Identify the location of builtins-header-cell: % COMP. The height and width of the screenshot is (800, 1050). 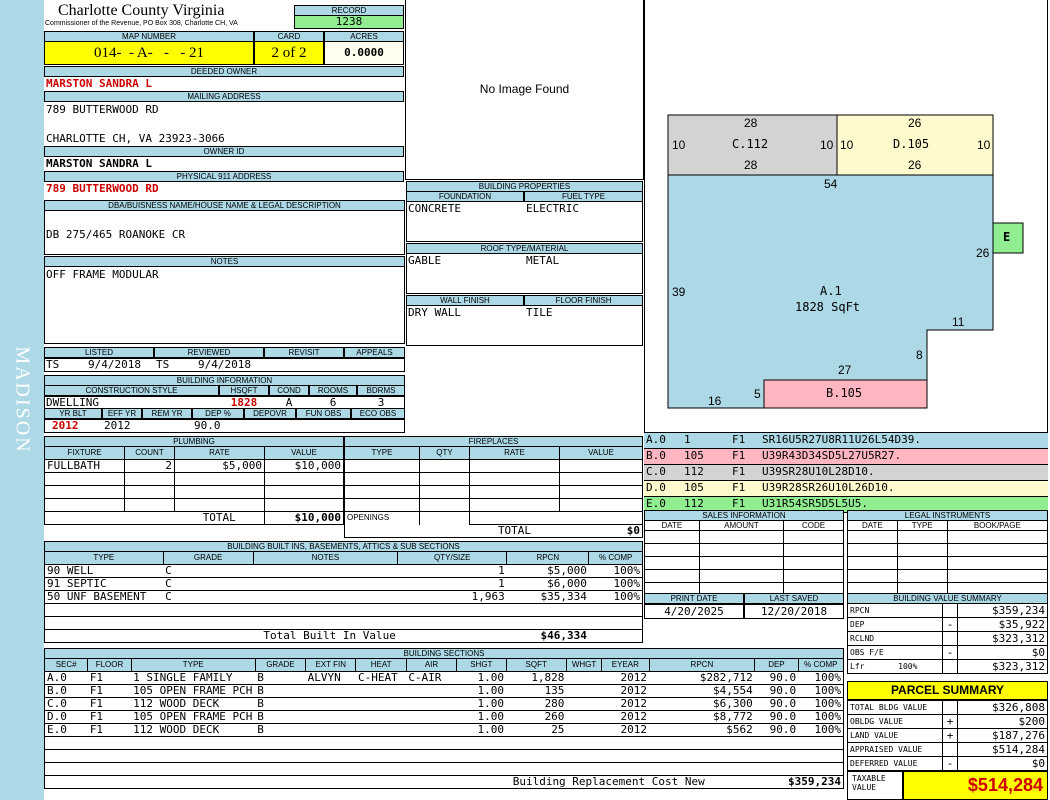
(615, 558).